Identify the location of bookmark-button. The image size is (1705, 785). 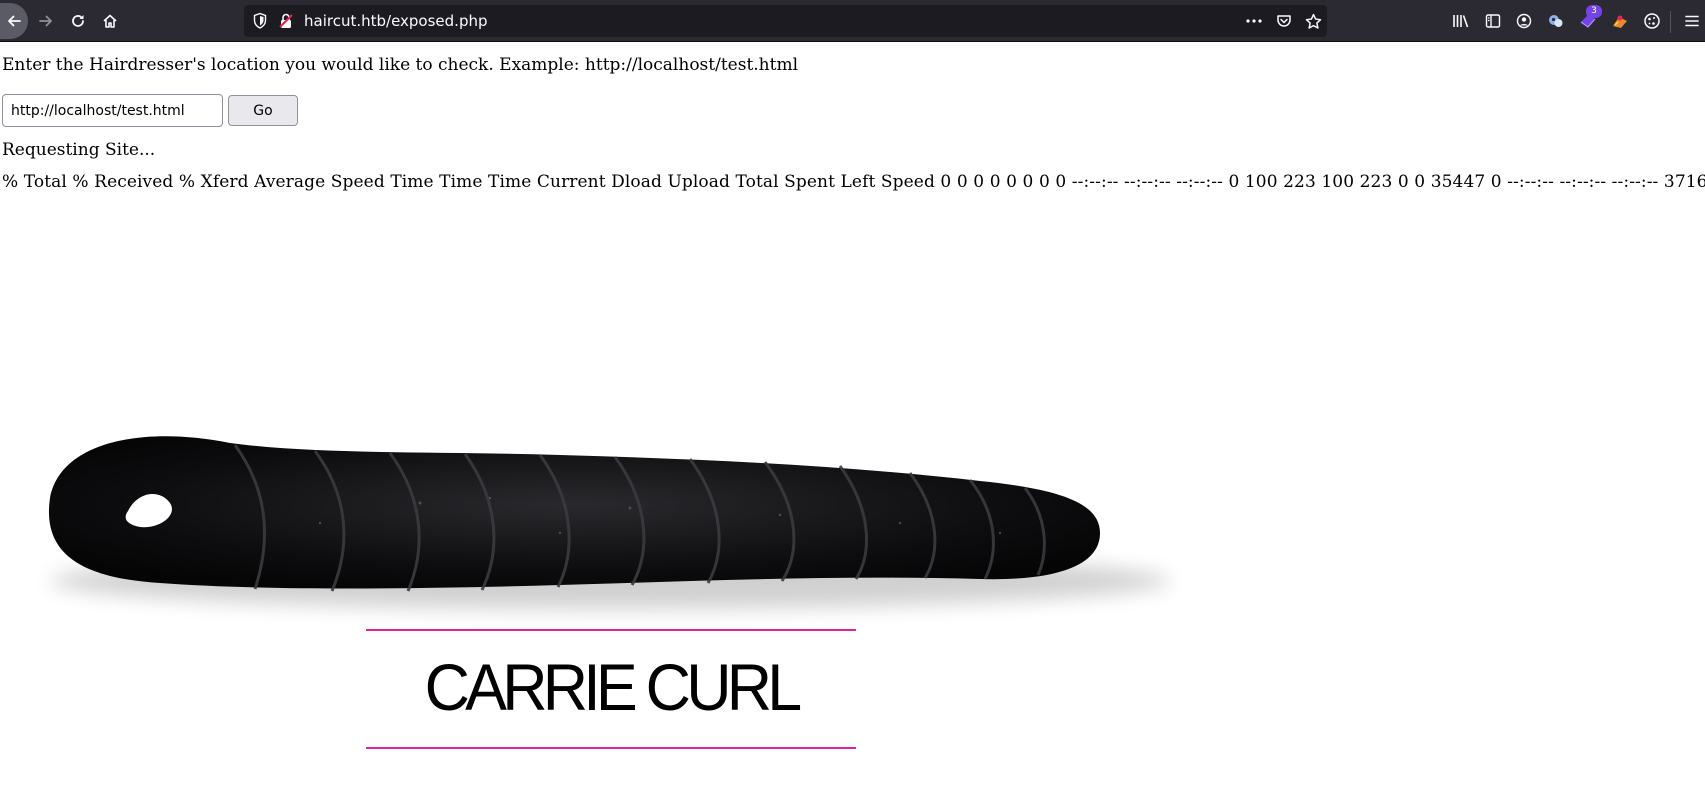
(1313, 21).